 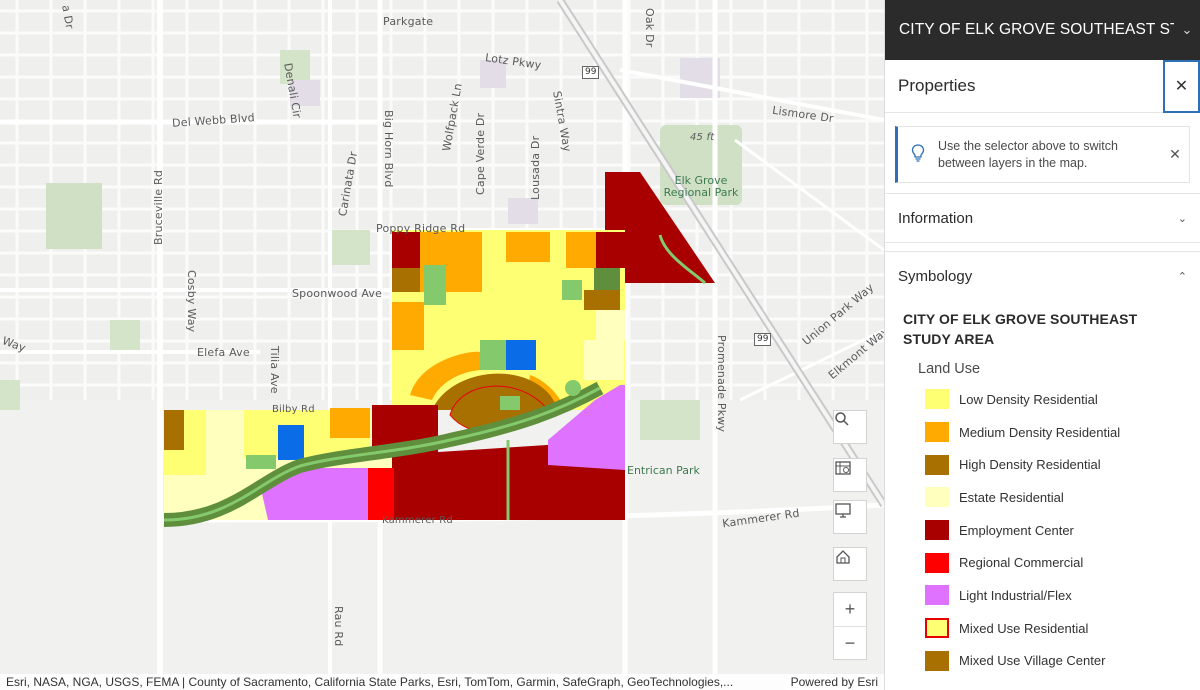 What do you see at coordinates (1042, 86) in the screenshot?
I see `properties-header: Properties ✕` at bounding box center [1042, 86].